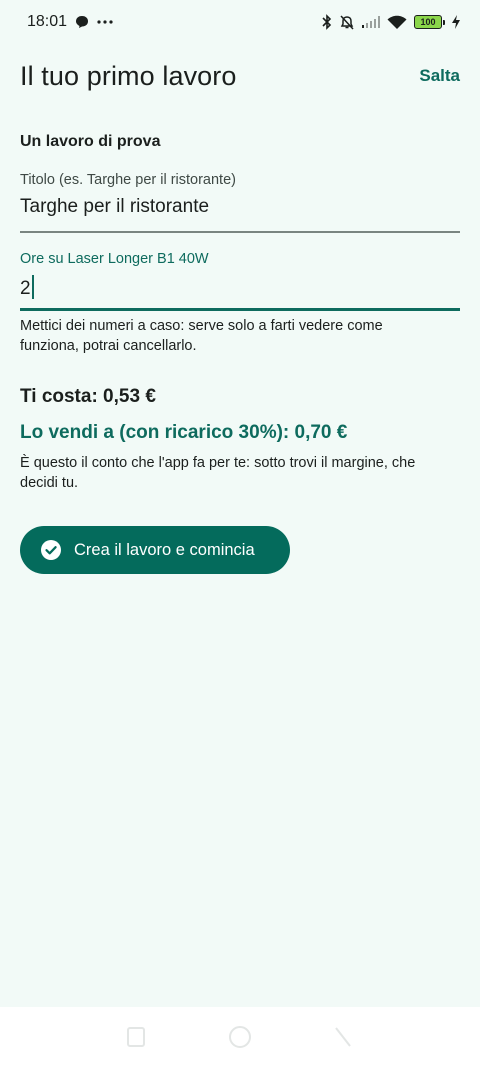  I want to click on navigation-bar, so click(240, 1036).